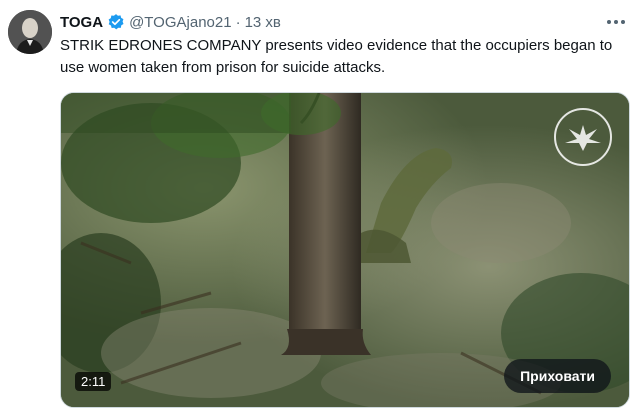 The image size is (638, 416). I want to click on hide-button: Приховати, so click(557, 376).